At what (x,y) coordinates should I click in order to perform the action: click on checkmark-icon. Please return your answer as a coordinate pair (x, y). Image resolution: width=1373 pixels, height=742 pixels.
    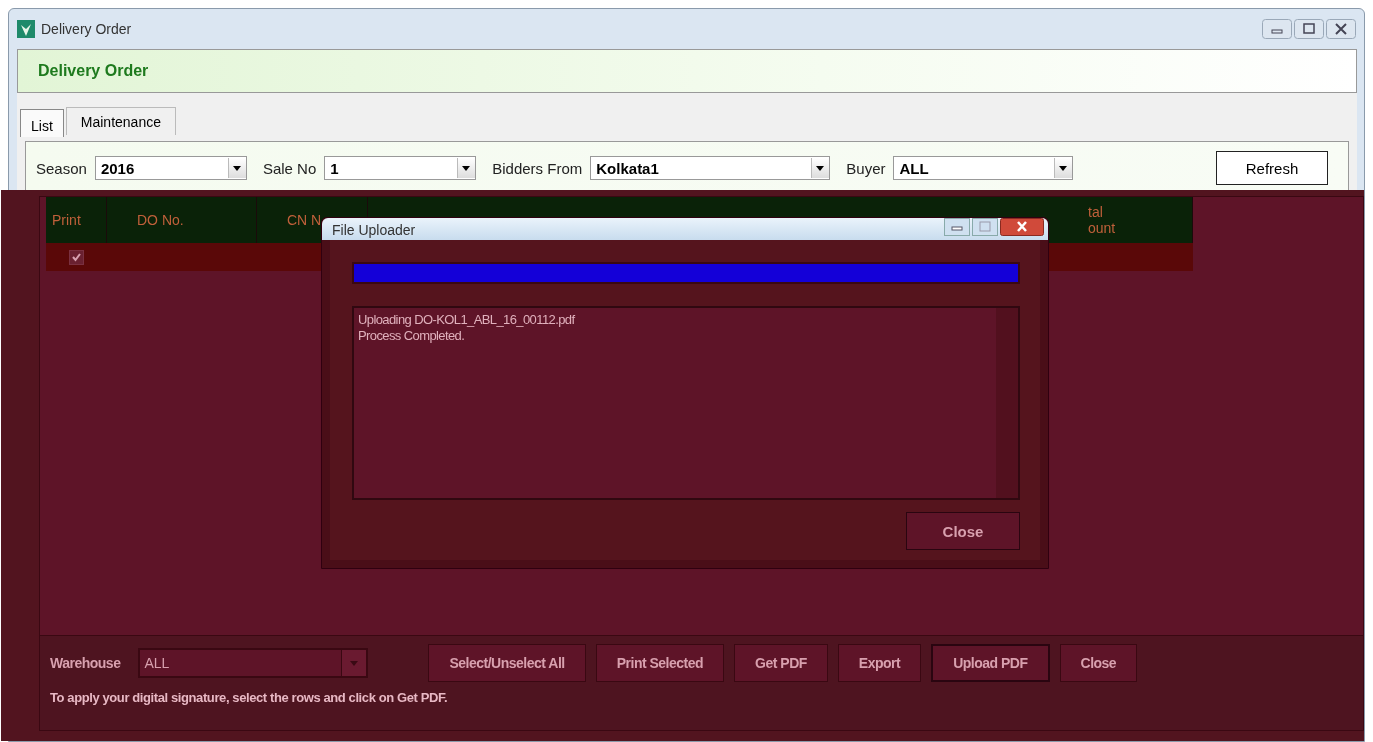
    Looking at the image, I should click on (76, 257).